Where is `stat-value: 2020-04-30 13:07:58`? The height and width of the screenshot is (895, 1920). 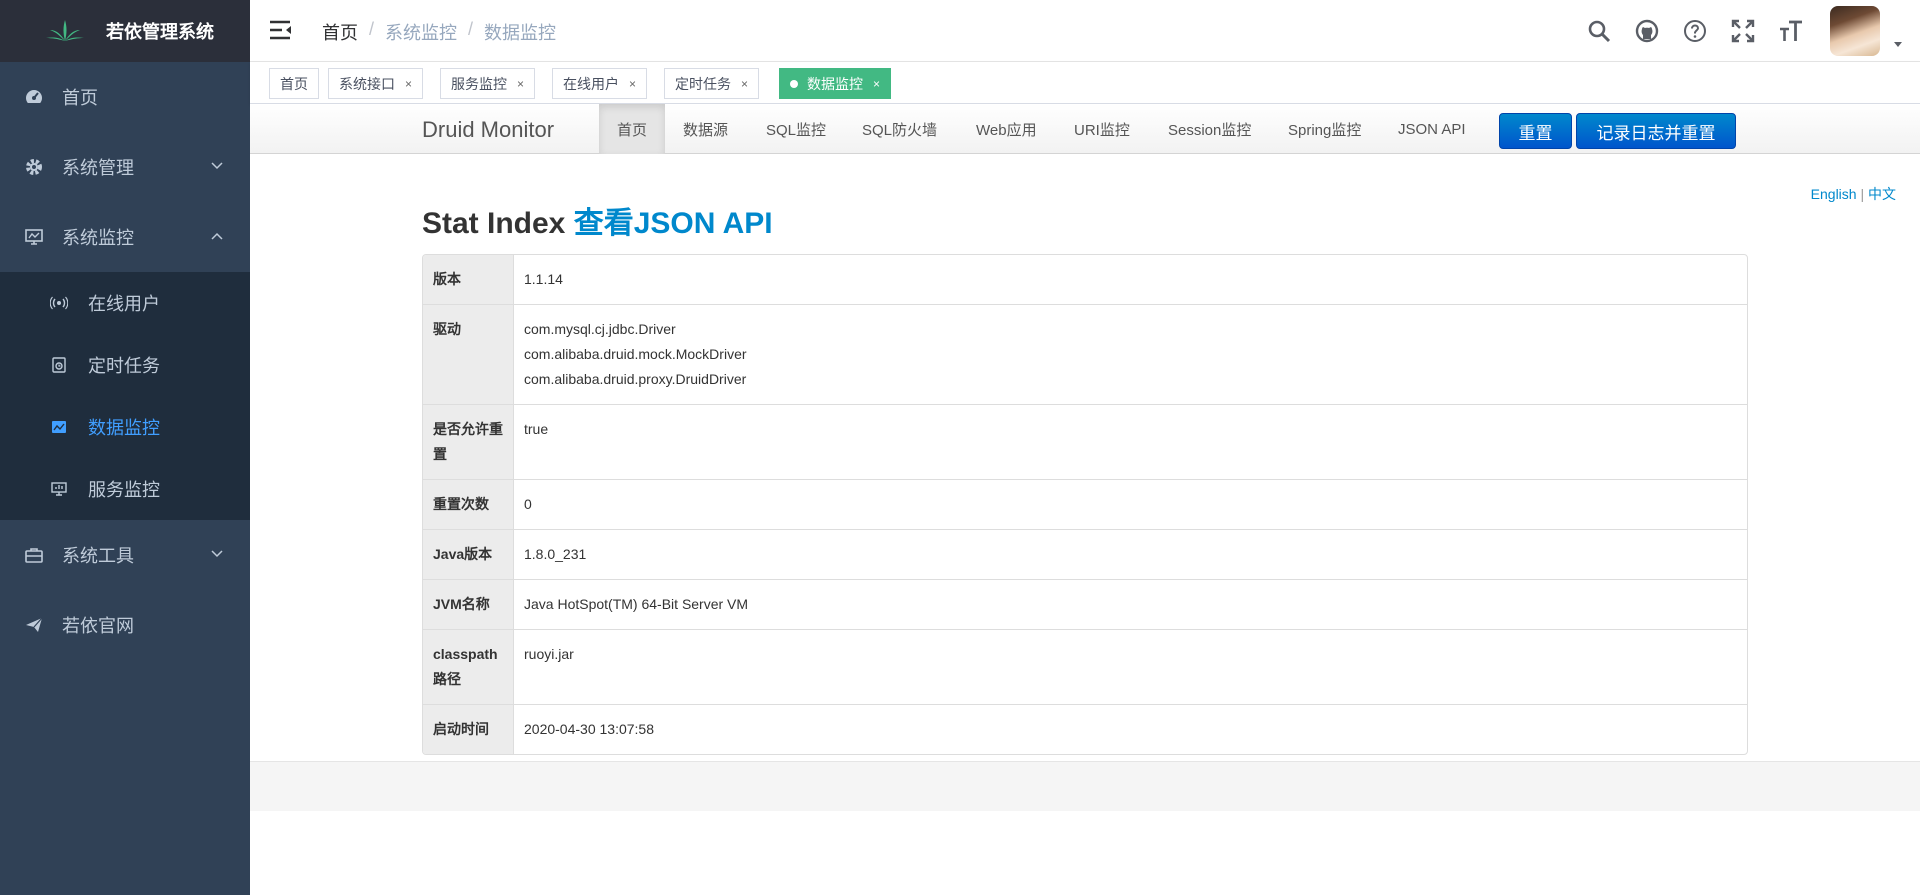
stat-value: 2020-04-30 13:07:58 is located at coordinates (1130, 729).